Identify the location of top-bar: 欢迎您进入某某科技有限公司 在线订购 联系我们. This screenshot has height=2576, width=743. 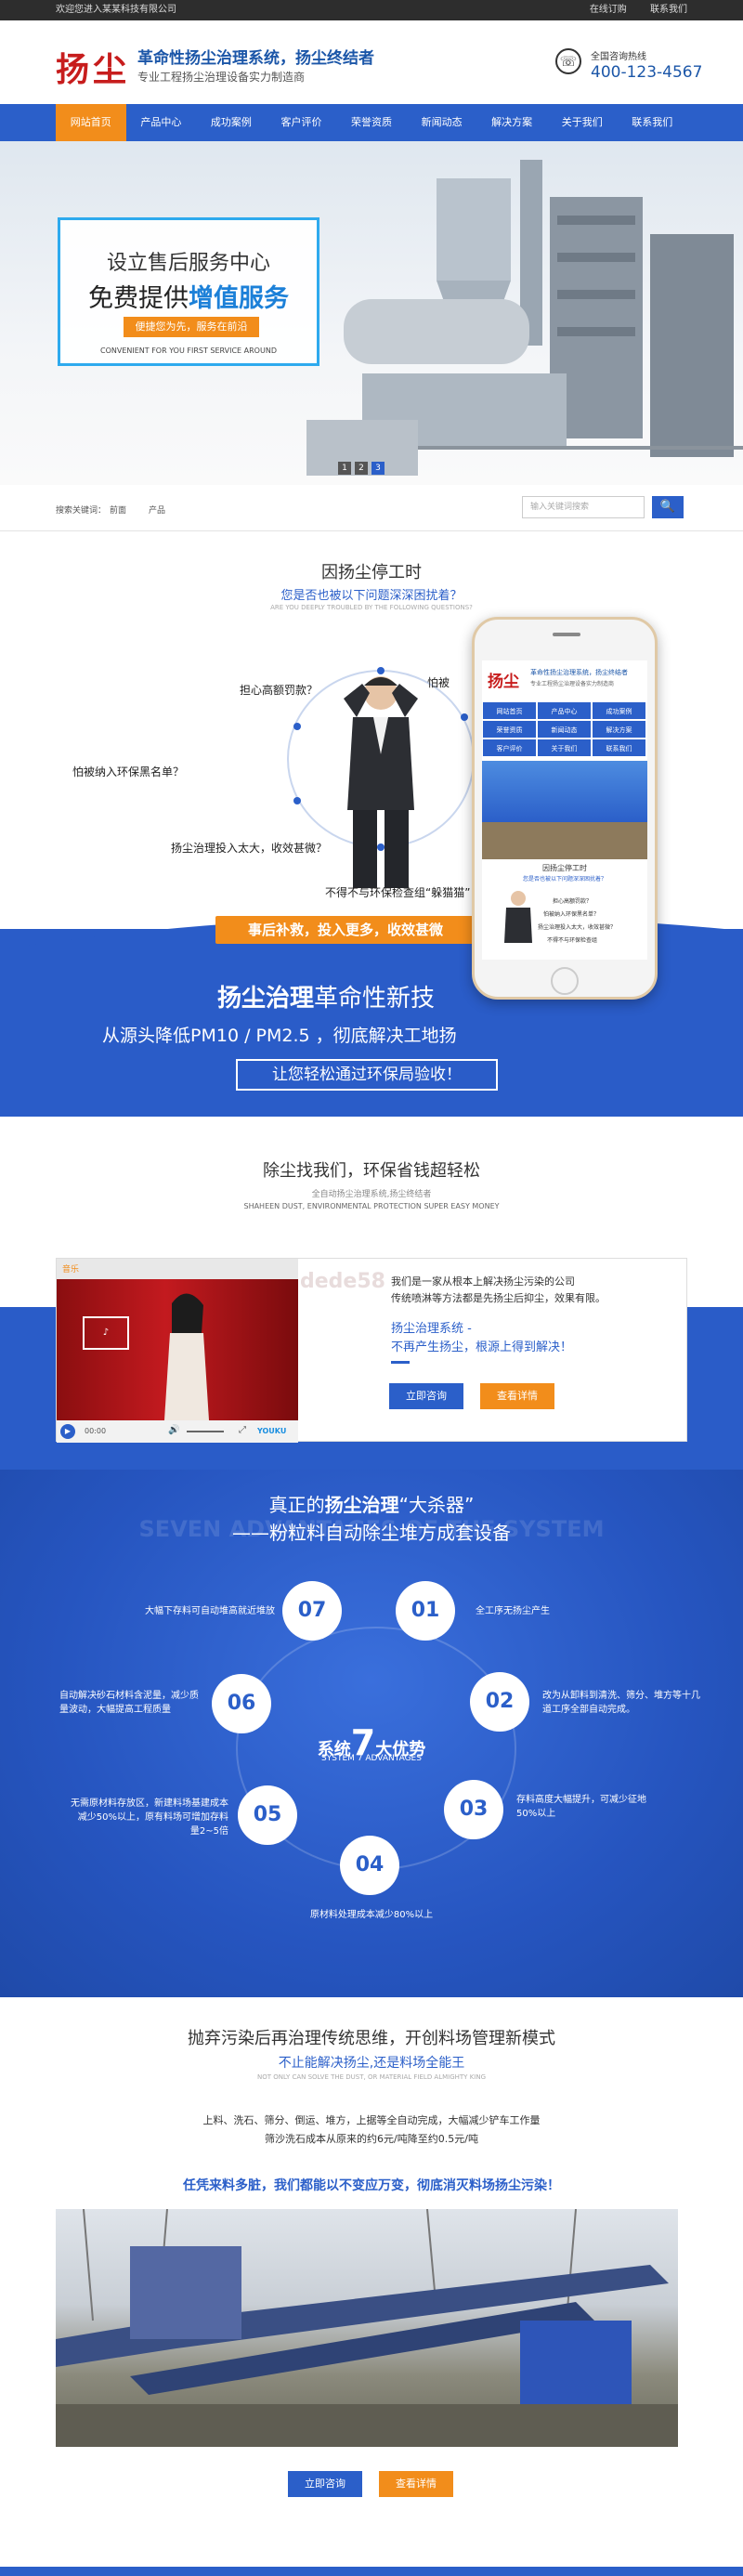
(371, 10).